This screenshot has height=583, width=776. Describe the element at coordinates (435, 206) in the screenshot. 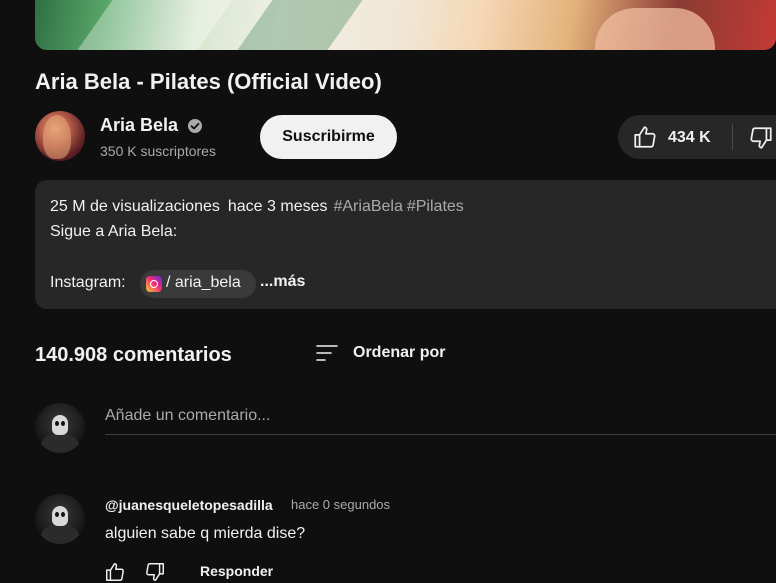

I see `hashtag-link: #Pilates` at that location.